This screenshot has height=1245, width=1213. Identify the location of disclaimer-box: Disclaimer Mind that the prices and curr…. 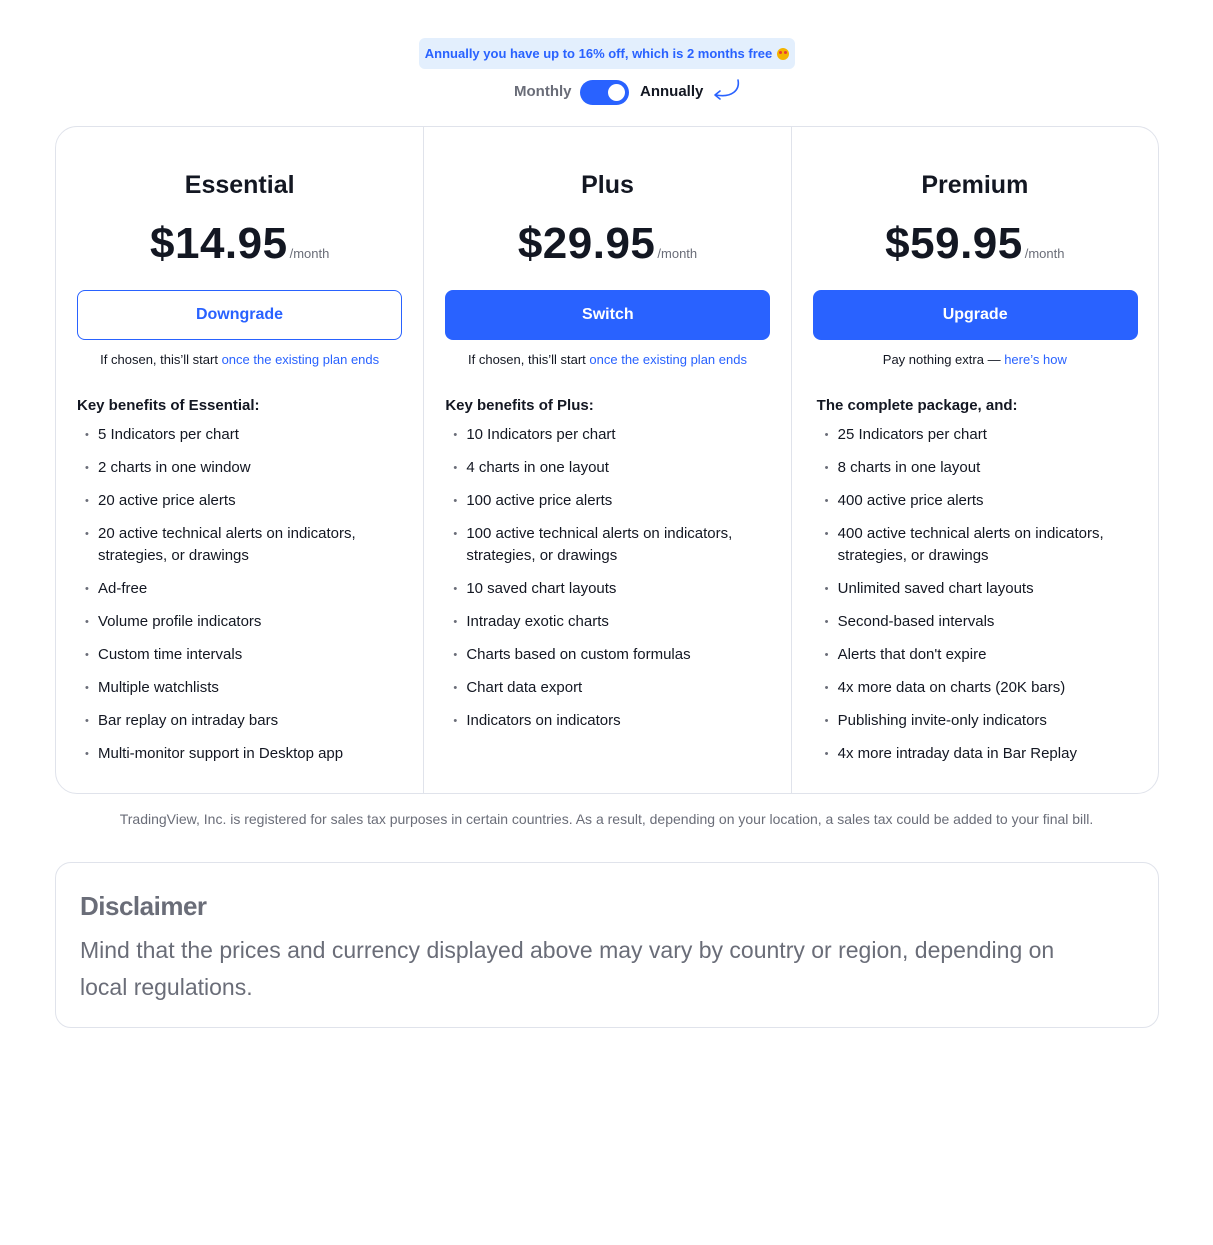
(607, 945).